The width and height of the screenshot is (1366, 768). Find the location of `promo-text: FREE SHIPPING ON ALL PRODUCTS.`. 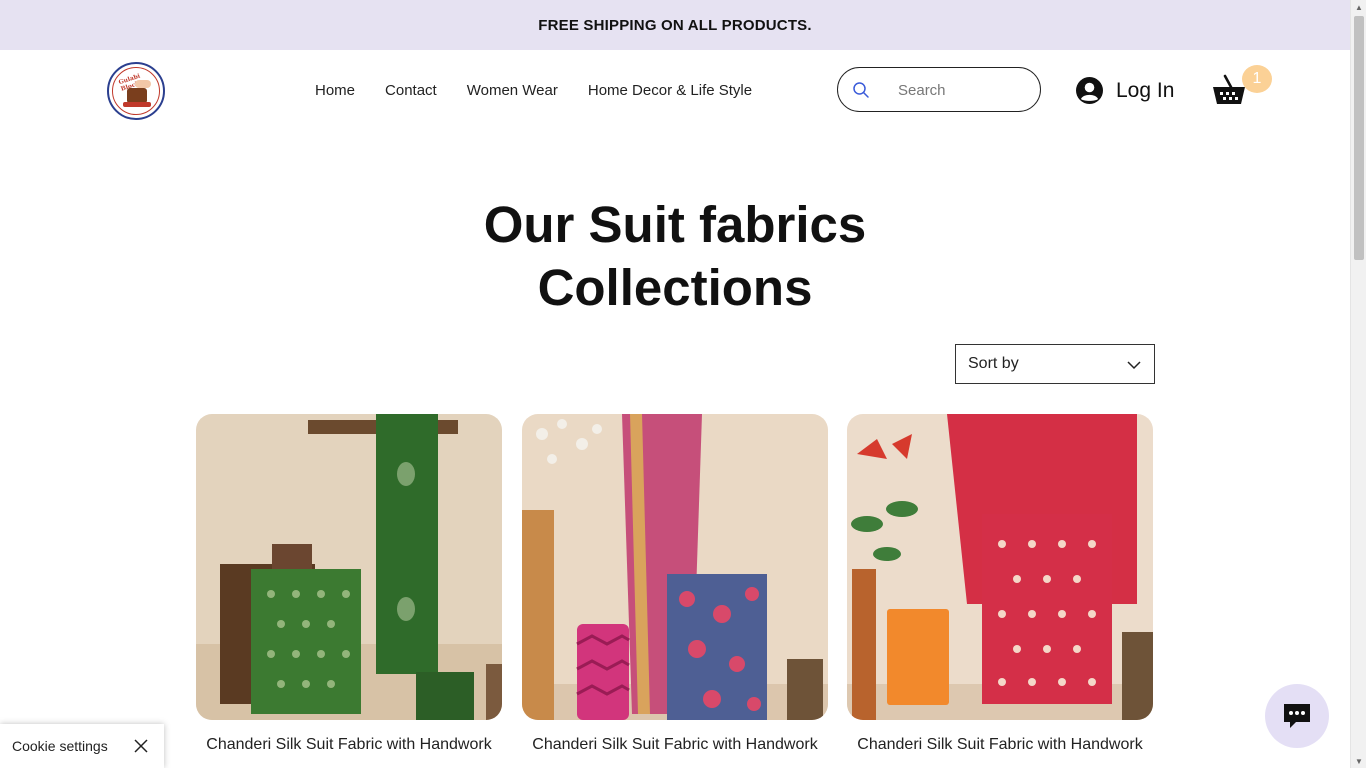

promo-text: FREE SHIPPING ON ALL PRODUCTS. is located at coordinates (675, 25).